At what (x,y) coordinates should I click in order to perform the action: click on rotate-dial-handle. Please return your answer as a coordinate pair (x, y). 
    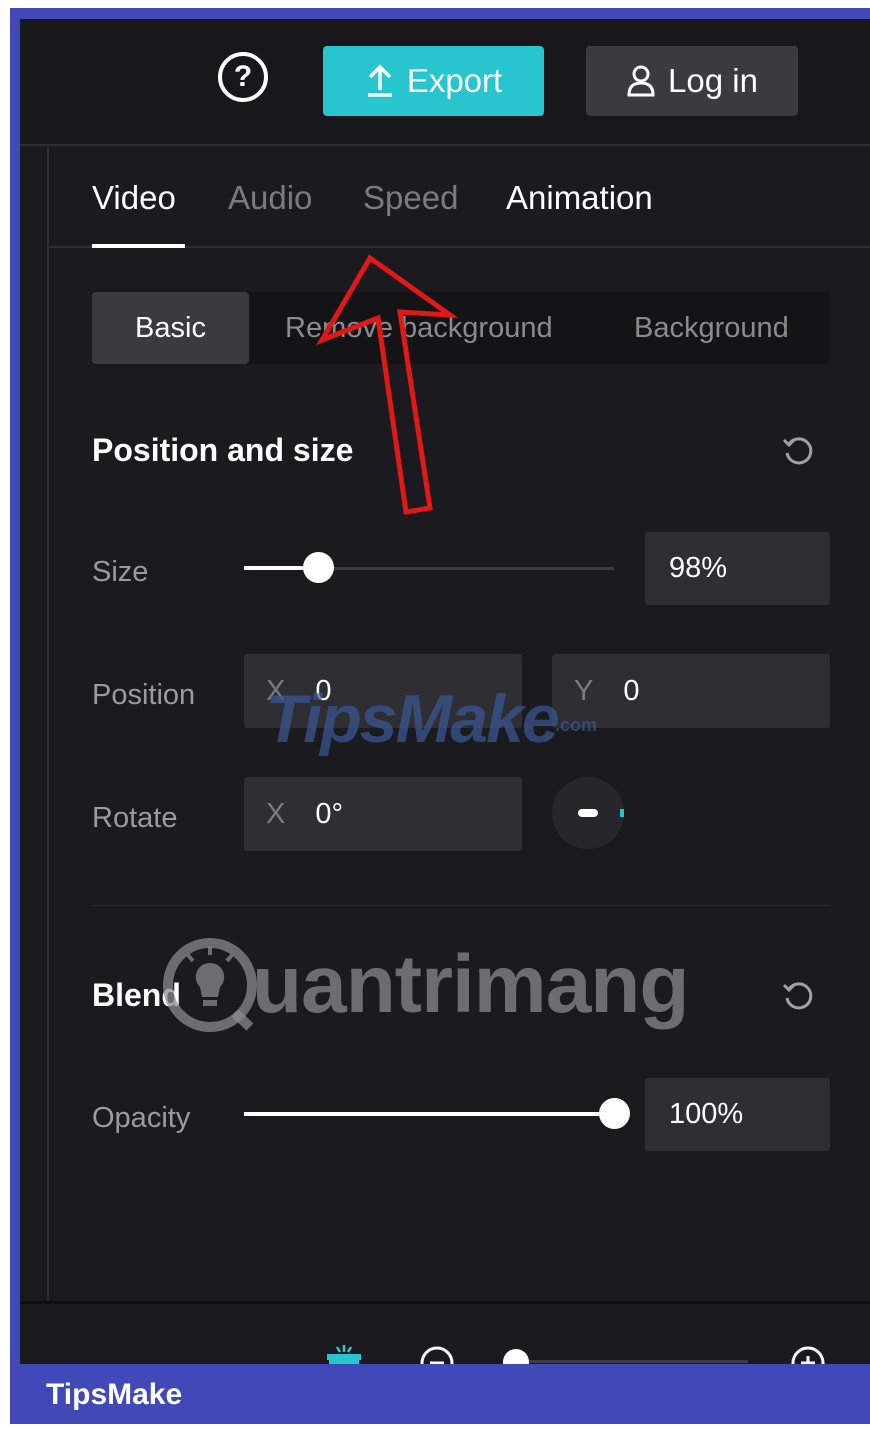
    Looking at the image, I should click on (588, 813).